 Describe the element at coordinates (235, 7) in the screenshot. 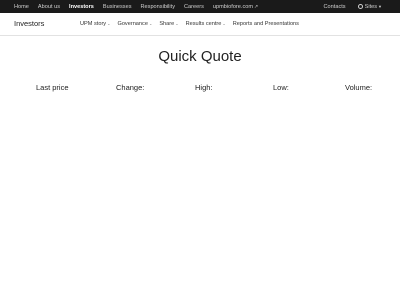

I see `nav-item-upmbiofore: upmbiofore.com↗` at that location.